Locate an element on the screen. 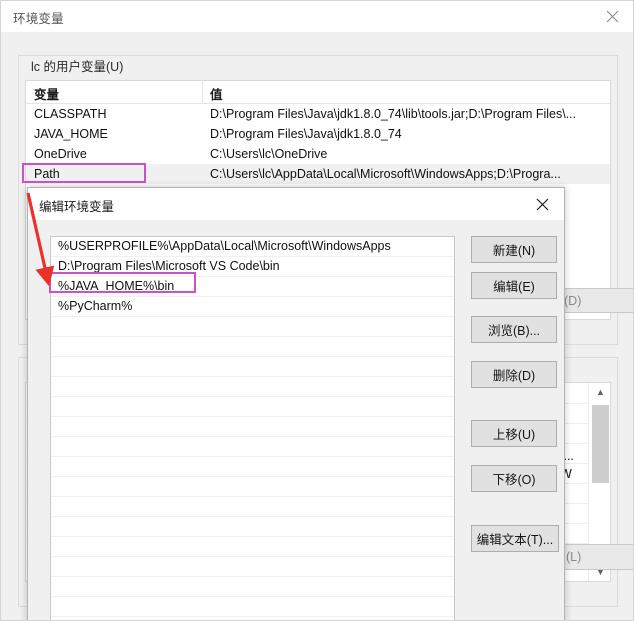 The image size is (634, 621). background-button-delete: (D) is located at coordinates (597, 300).